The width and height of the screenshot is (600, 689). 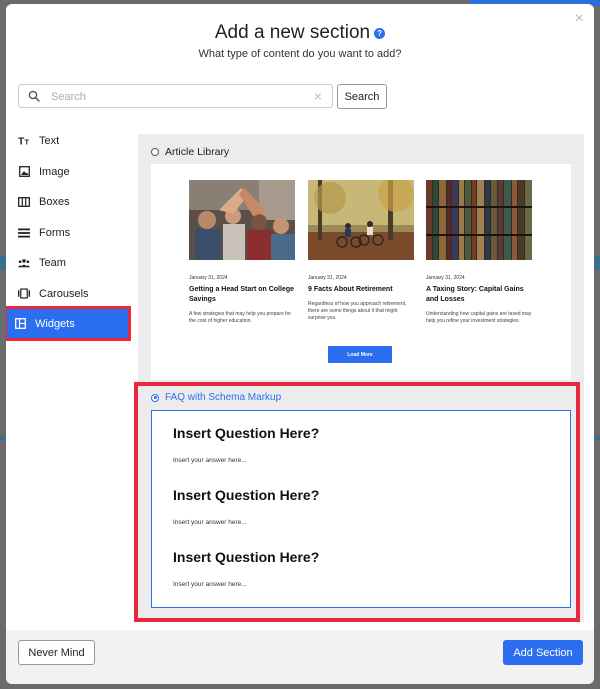 What do you see at coordinates (318, 96) in the screenshot?
I see `clear-search-icon: ×` at bounding box center [318, 96].